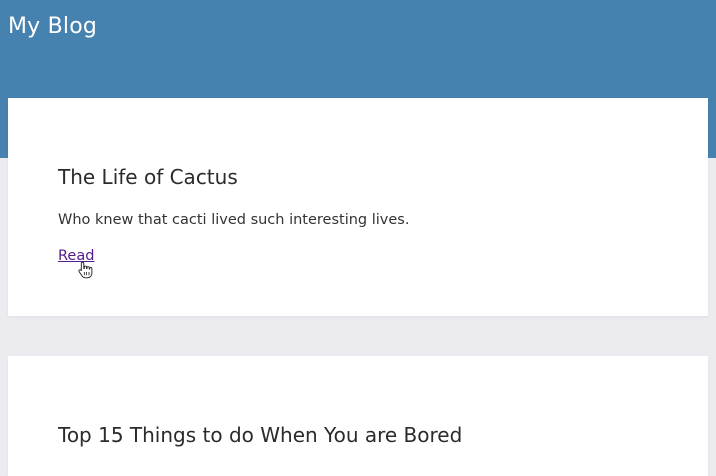  What do you see at coordinates (148, 177) in the screenshot?
I see `post-title: The Life of Cactus` at bounding box center [148, 177].